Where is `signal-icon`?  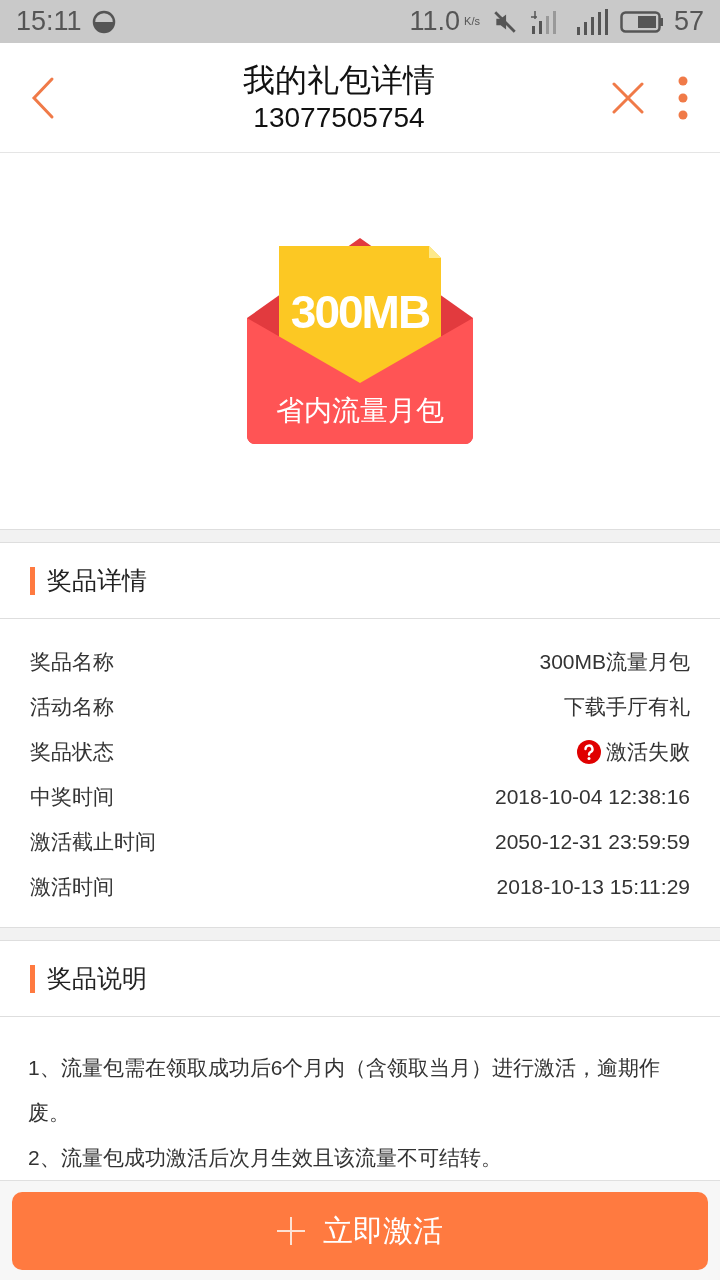
signal-icon is located at coordinates (591, 21).